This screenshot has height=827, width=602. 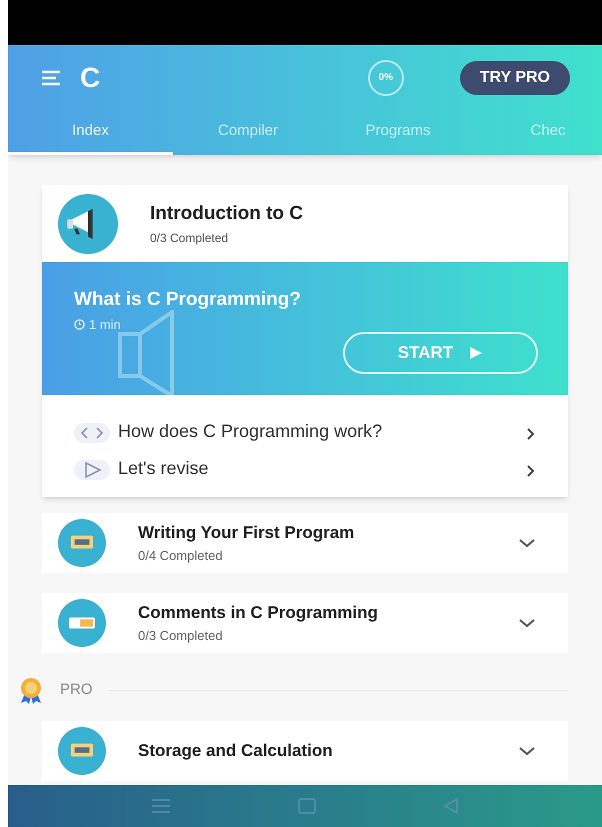 I want to click on home-square-icon, so click(x=307, y=806).